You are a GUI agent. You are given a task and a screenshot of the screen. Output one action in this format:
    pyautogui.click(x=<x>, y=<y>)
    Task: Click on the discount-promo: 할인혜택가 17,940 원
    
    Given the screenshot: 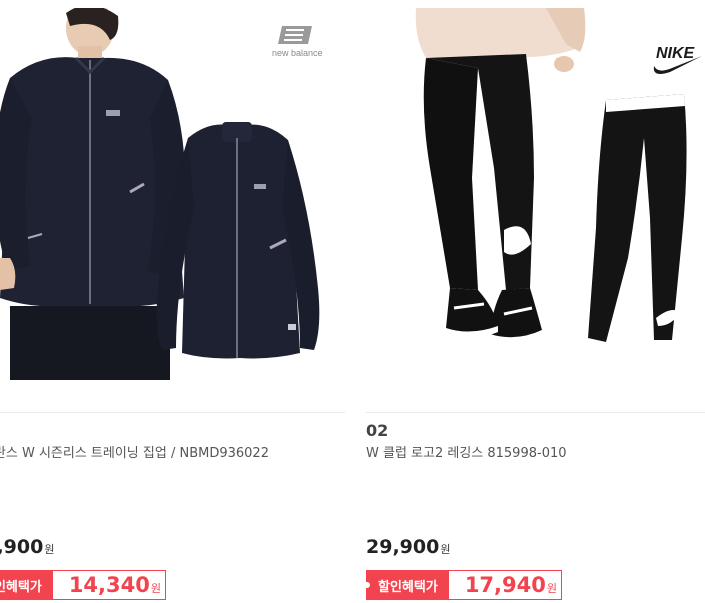 What is the action you would take?
    pyautogui.click(x=464, y=585)
    